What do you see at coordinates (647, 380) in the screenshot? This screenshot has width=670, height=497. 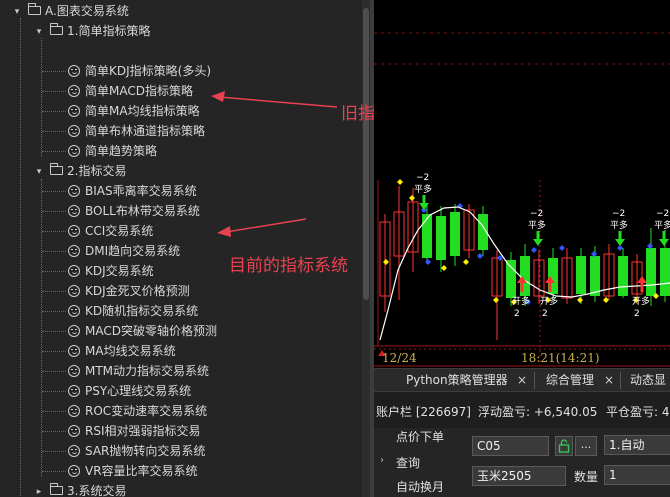 I see `tab-dynamic-display: 动态显` at bounding box center [647, 380].